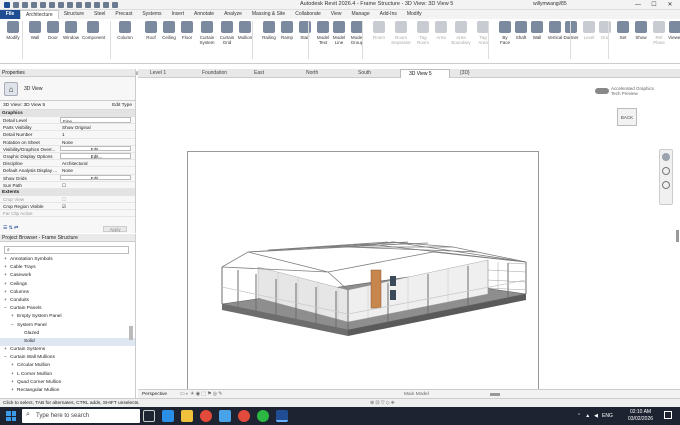 This screenshot has width=680, height=425. Describe the element at coordinates (131, 333) in the screenshot. I see `browser-scrollbar` at that location.